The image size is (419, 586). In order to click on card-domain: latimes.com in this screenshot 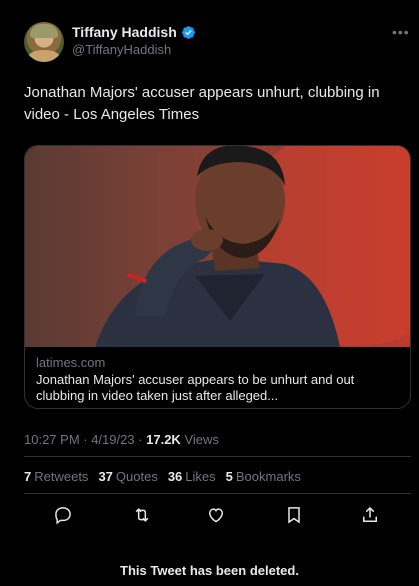, I will do `click(71, 362)`.